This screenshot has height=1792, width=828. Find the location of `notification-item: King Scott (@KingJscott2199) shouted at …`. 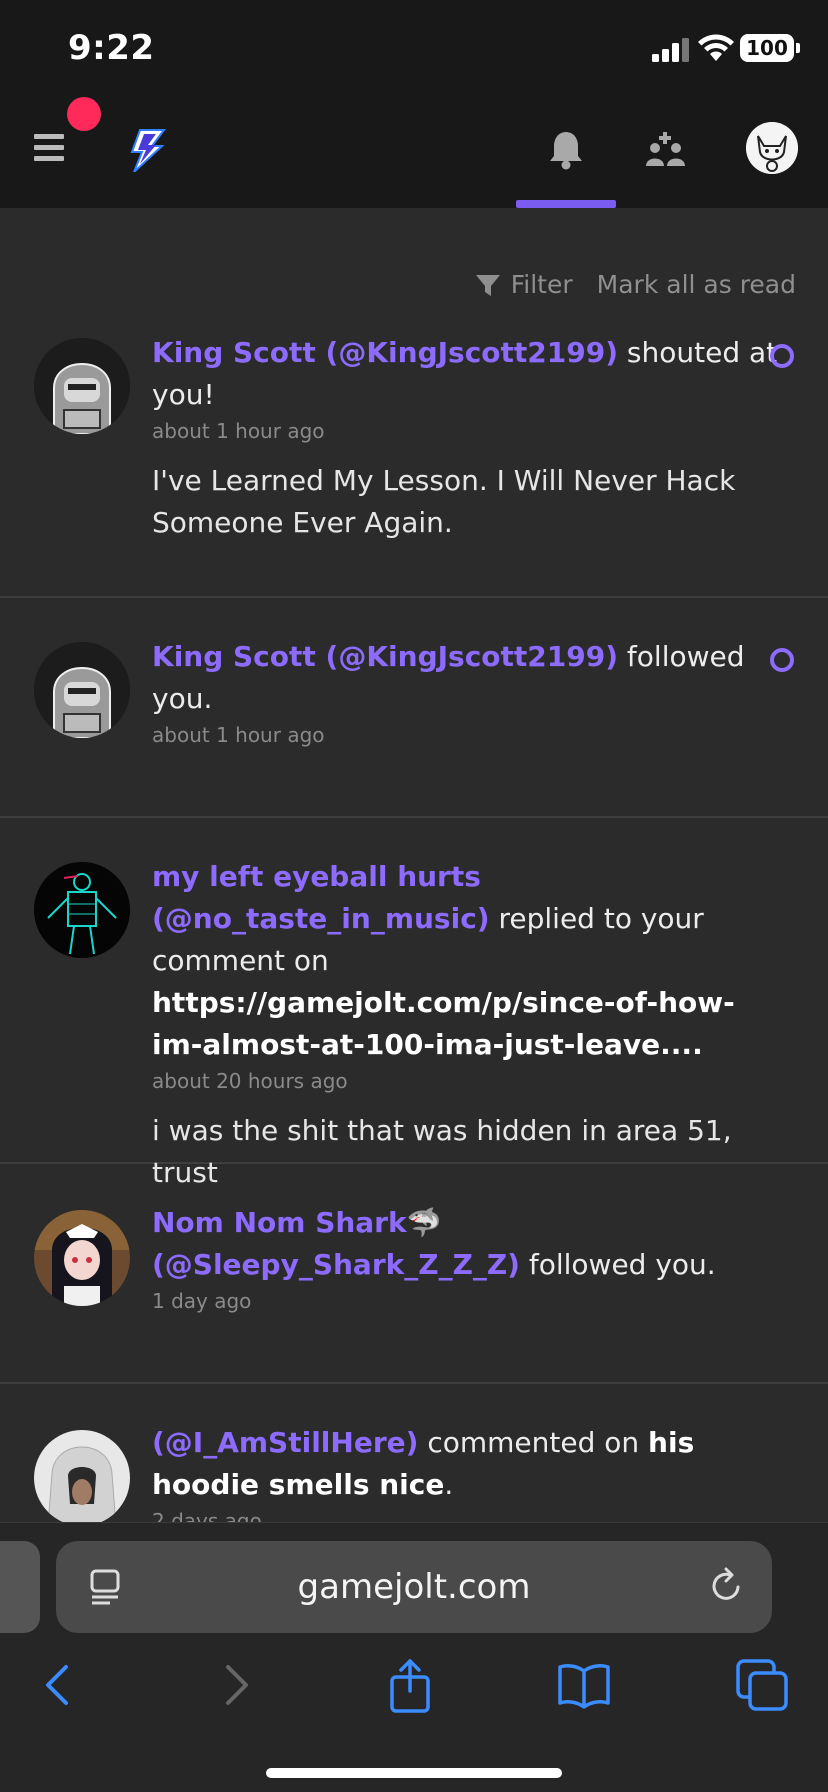

notification-item: King Scott (@KingJscott2199) shouted at … is located at coordinates (414, 464).